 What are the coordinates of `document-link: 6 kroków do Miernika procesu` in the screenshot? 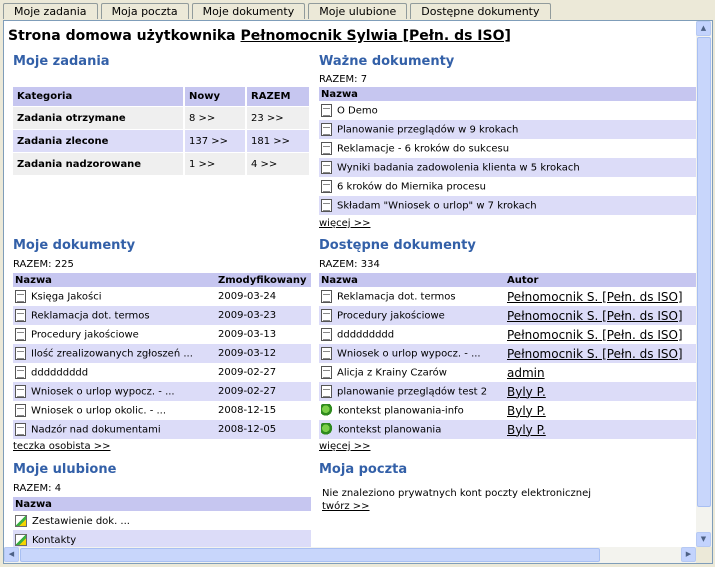 It's located at (411, 187).